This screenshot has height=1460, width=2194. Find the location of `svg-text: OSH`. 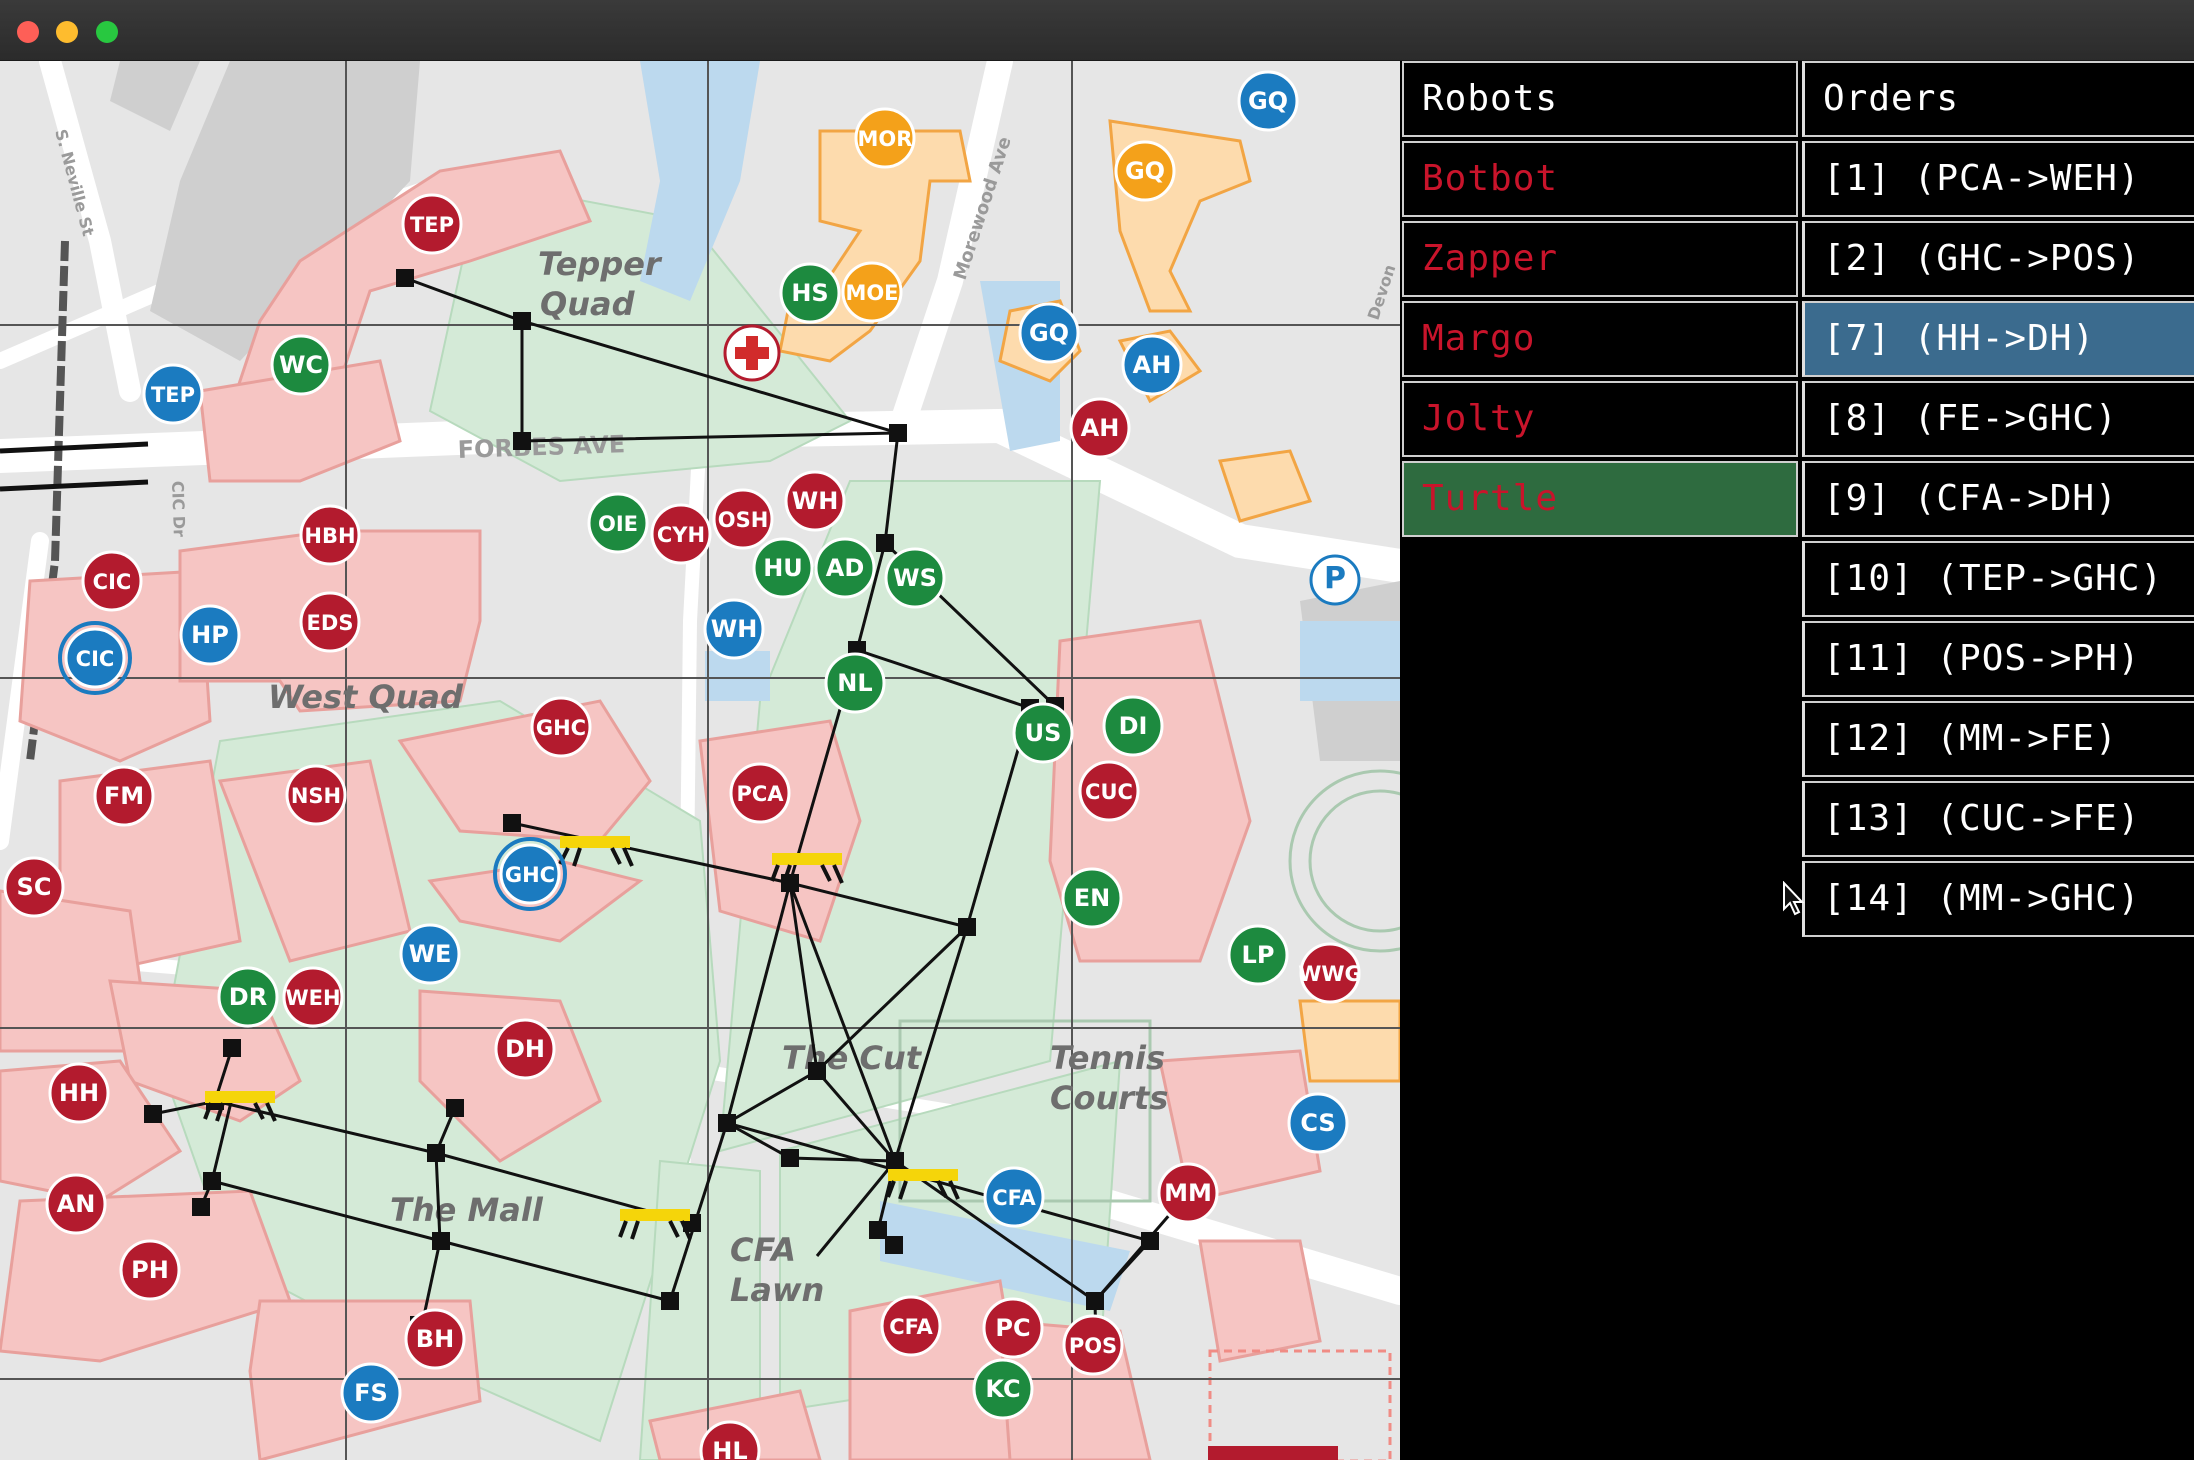

svg-text: OSH is located at coordinates (743, 520).